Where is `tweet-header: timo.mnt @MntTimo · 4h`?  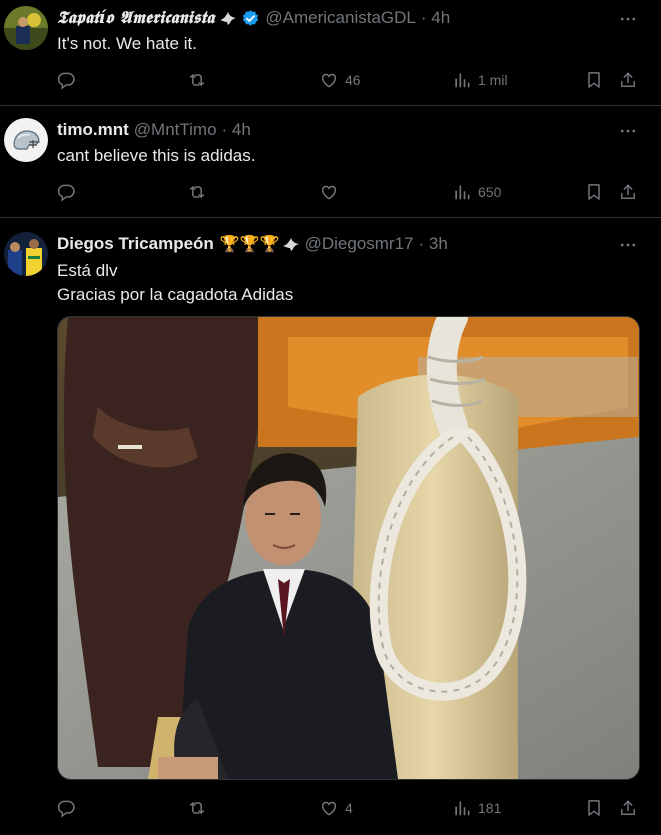 tweet-header: timo.mnt @MntTimo · 4h is located at coordinates (154, 130).